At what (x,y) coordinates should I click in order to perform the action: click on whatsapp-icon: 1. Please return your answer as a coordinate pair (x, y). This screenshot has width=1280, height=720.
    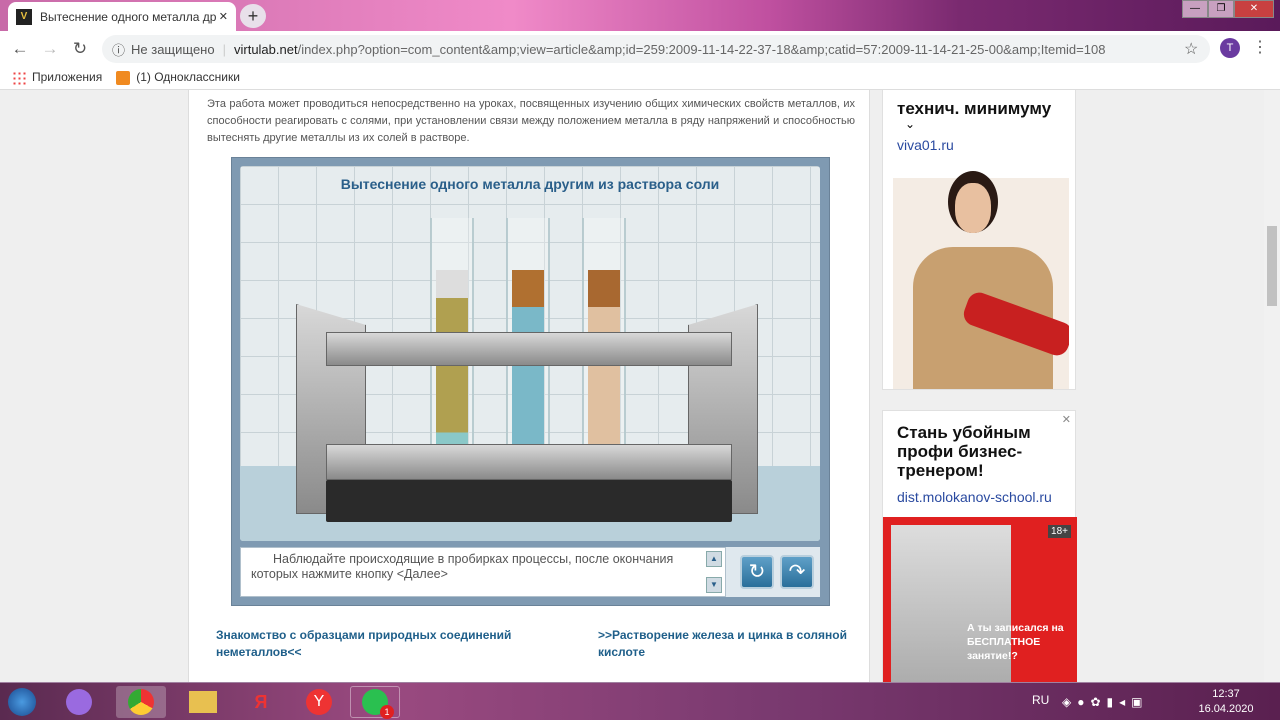
    Looking at the image, I should click on (375, 702).